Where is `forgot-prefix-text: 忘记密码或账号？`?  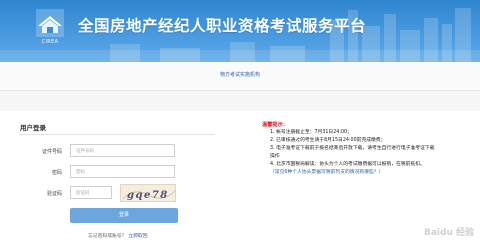 forgot-prefix-text: 忘记密码或账号？ is located at coordinates (107, 236).